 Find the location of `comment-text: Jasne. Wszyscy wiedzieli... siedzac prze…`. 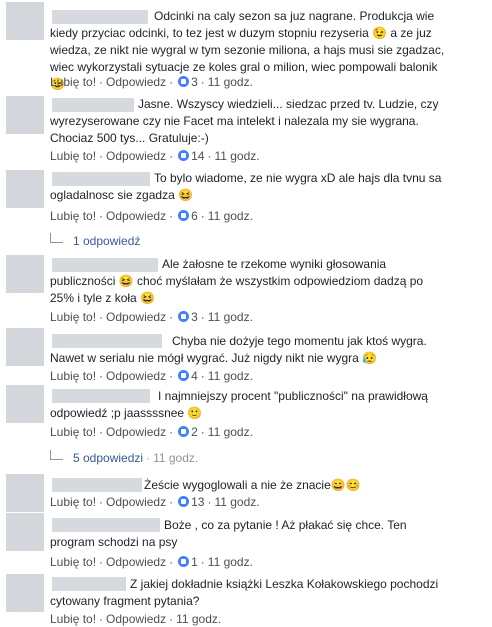

comment-text: Jasne. Wszyscy wiedzieli... siedzac prze… is located at coordinates (244, 121).